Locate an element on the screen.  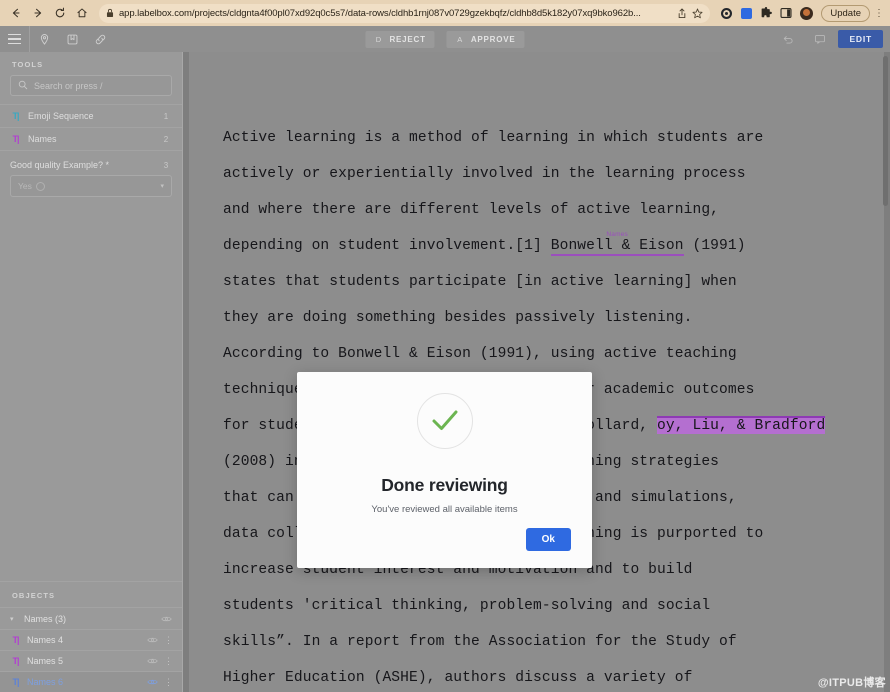
watermark: @ITPUB博客 is located at coordinates (851, 683).